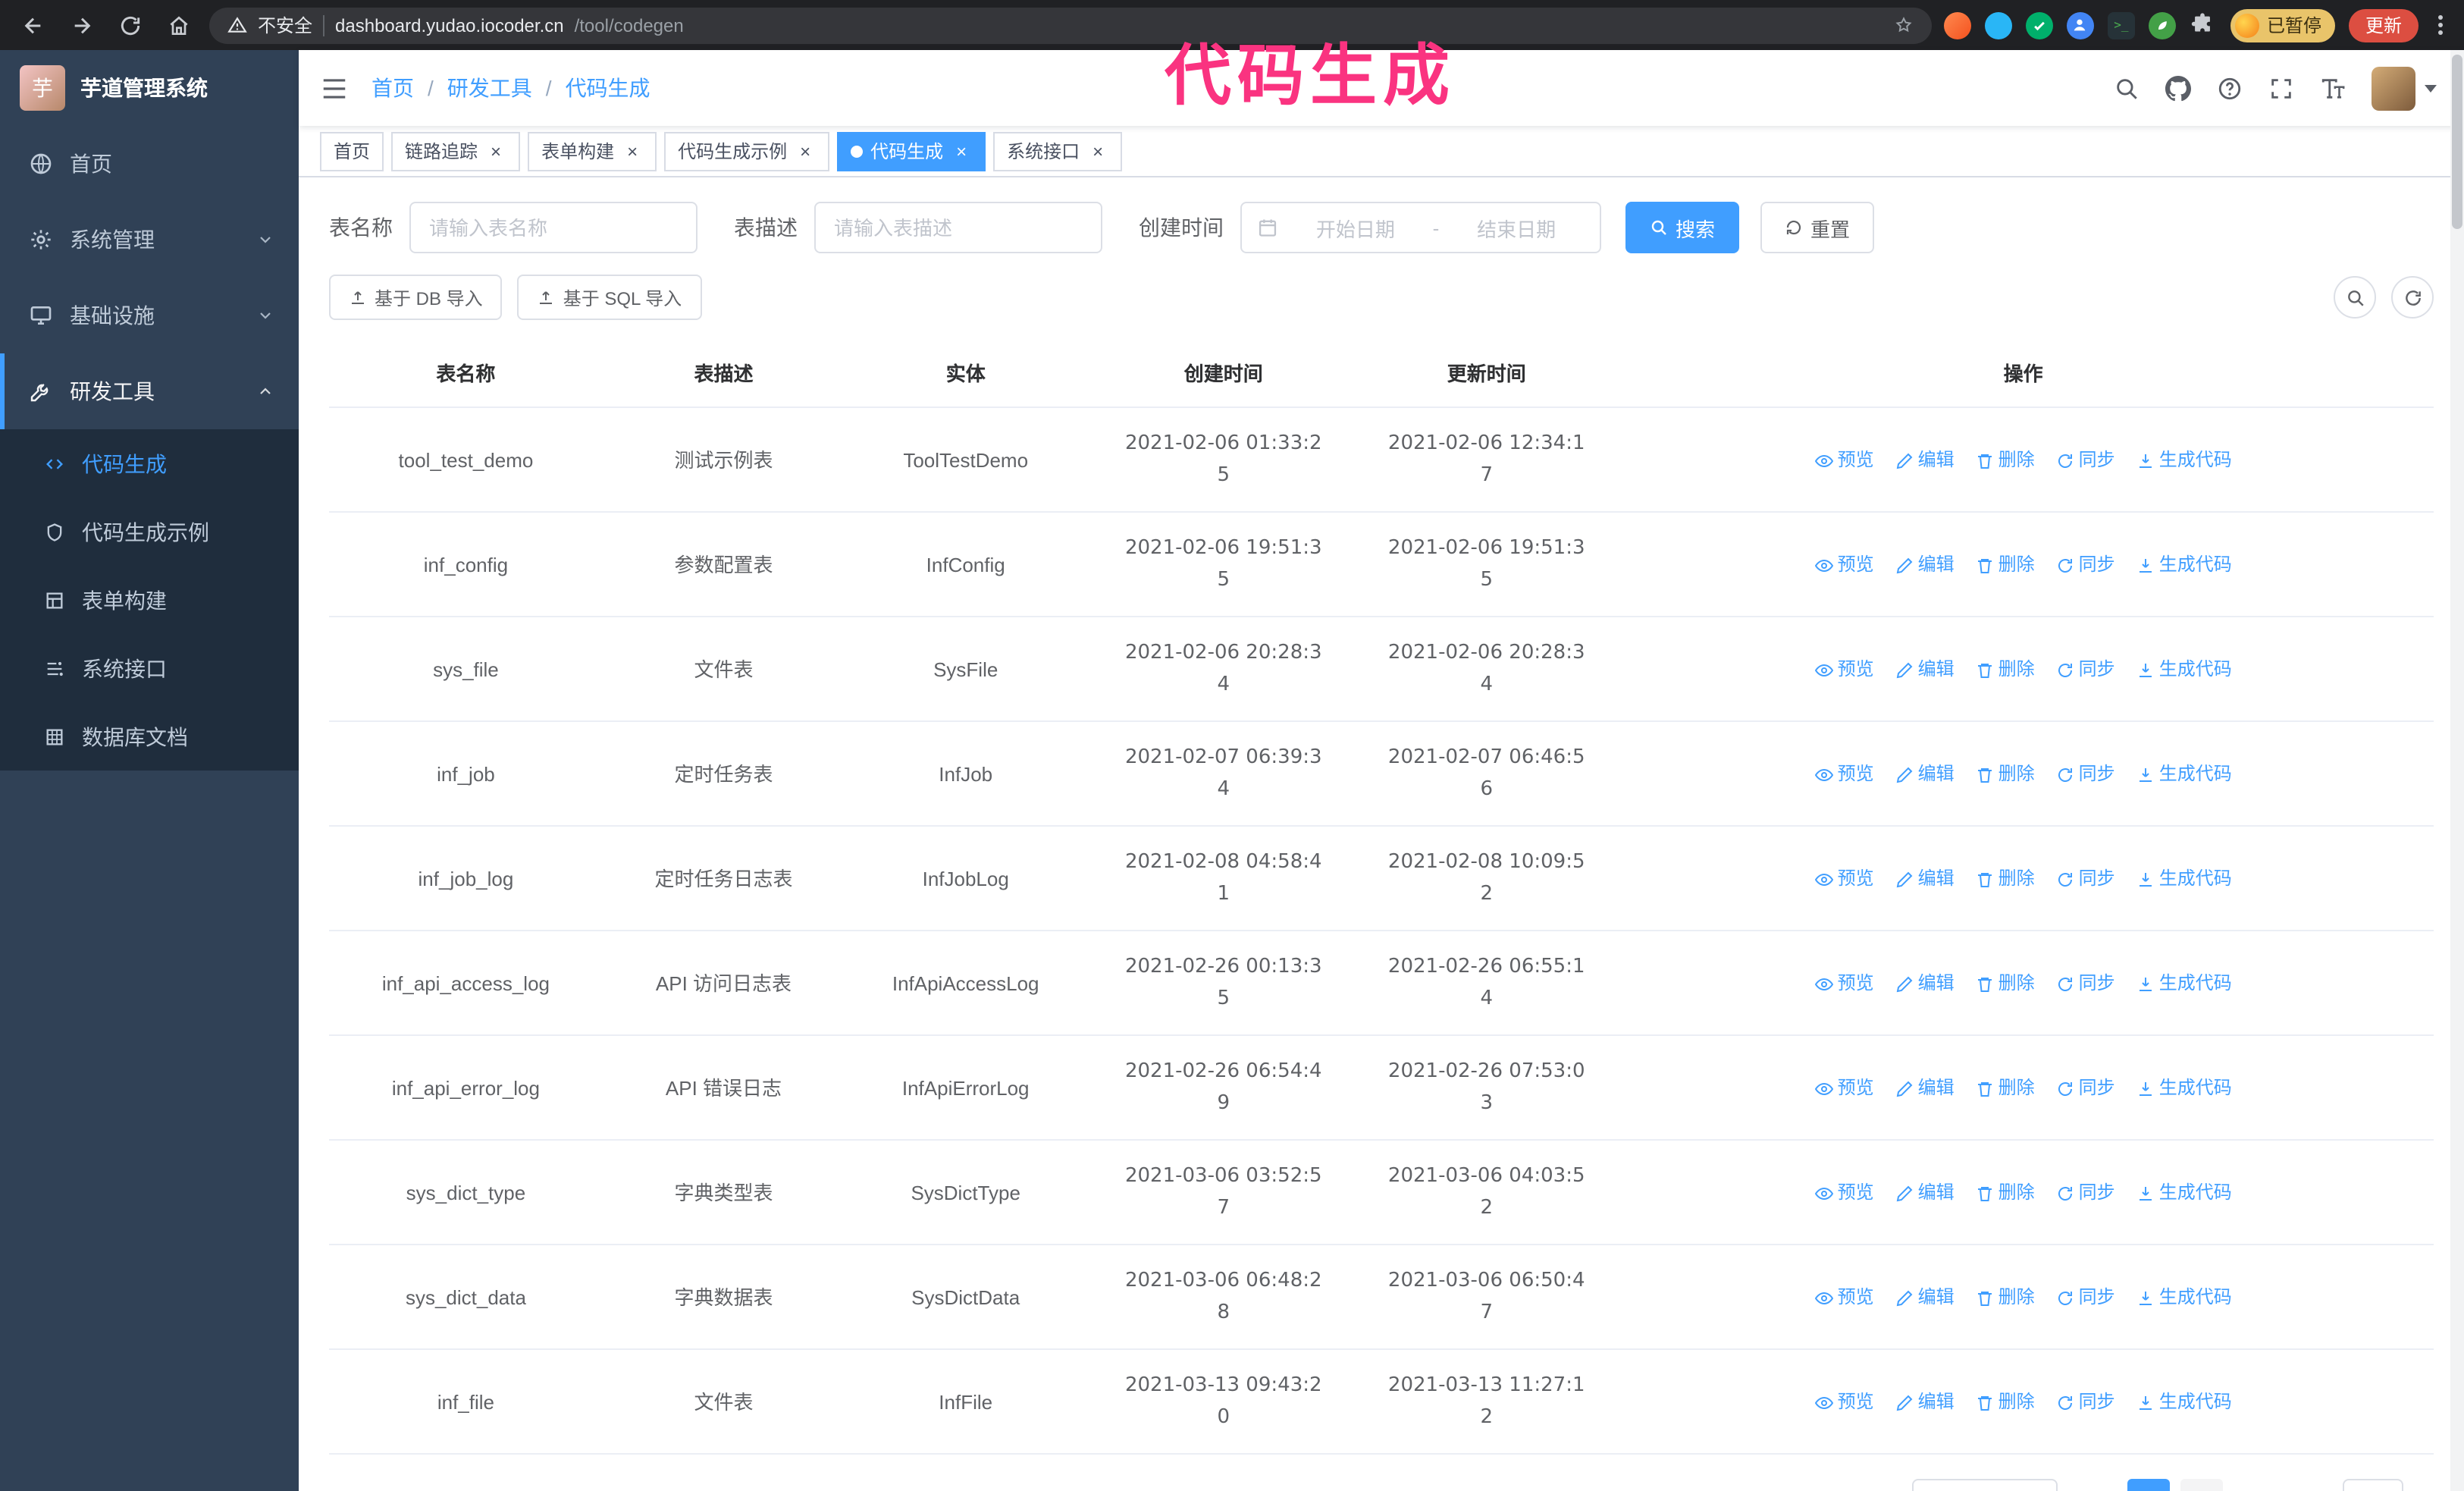  Describe the element at coordinates (352, 151) in the screenshot. I see `tab-home: 首页` at that location.